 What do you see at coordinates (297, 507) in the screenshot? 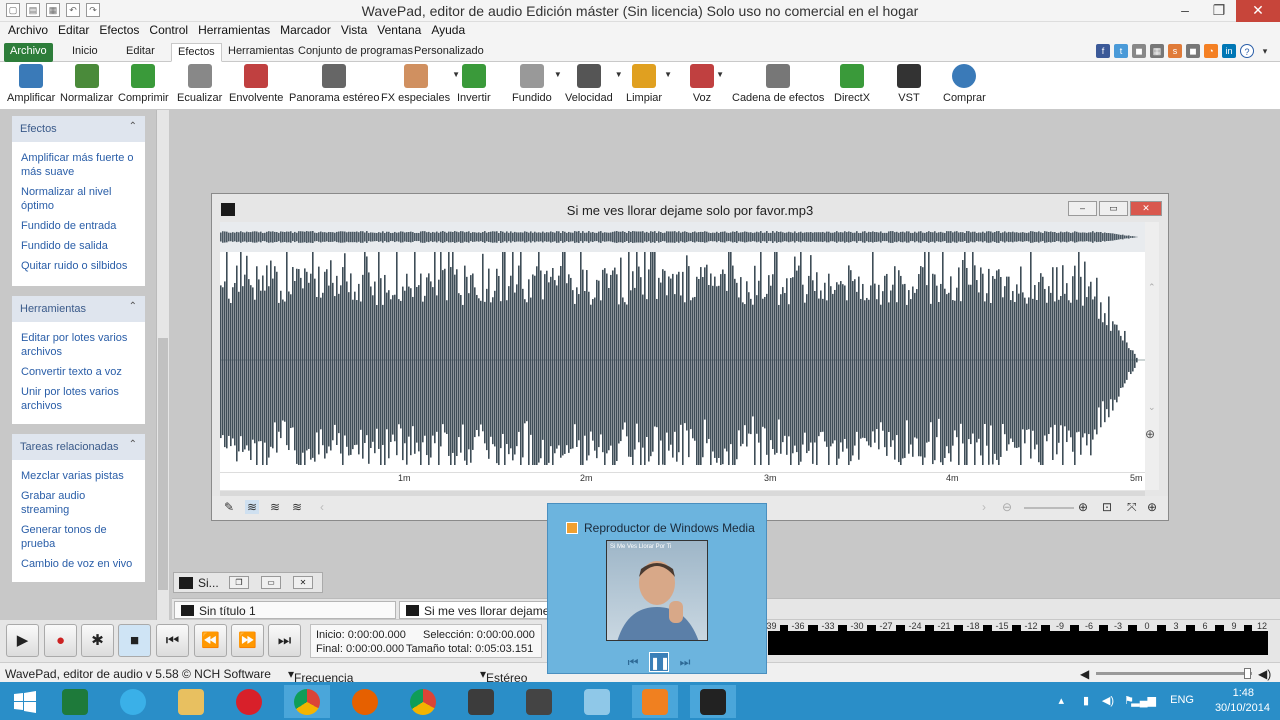
I see `spectral-view-icon: ≋` at bounding box center [297, 507].